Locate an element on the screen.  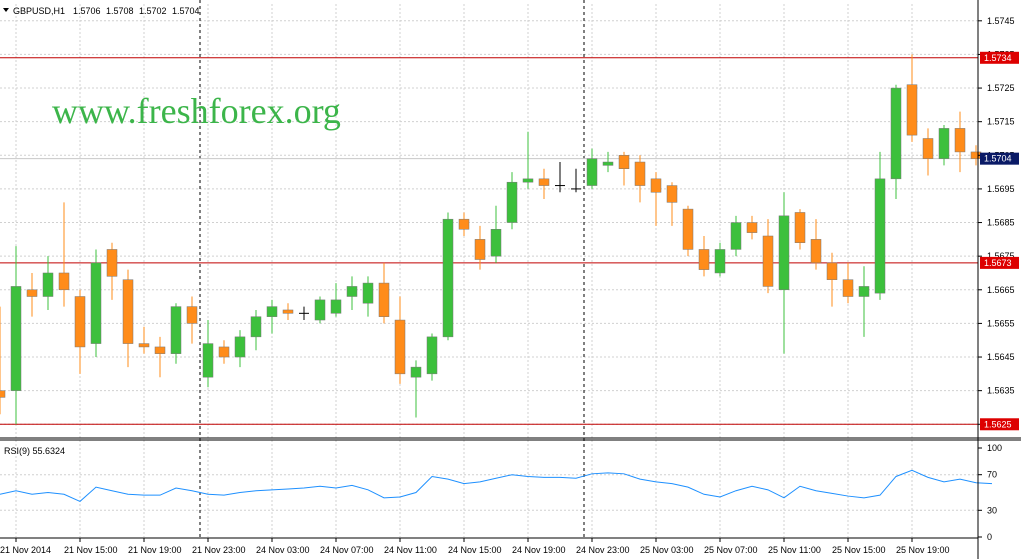
time-tick-label: 21 Nov 2014 is located at coordinates (25, 550).